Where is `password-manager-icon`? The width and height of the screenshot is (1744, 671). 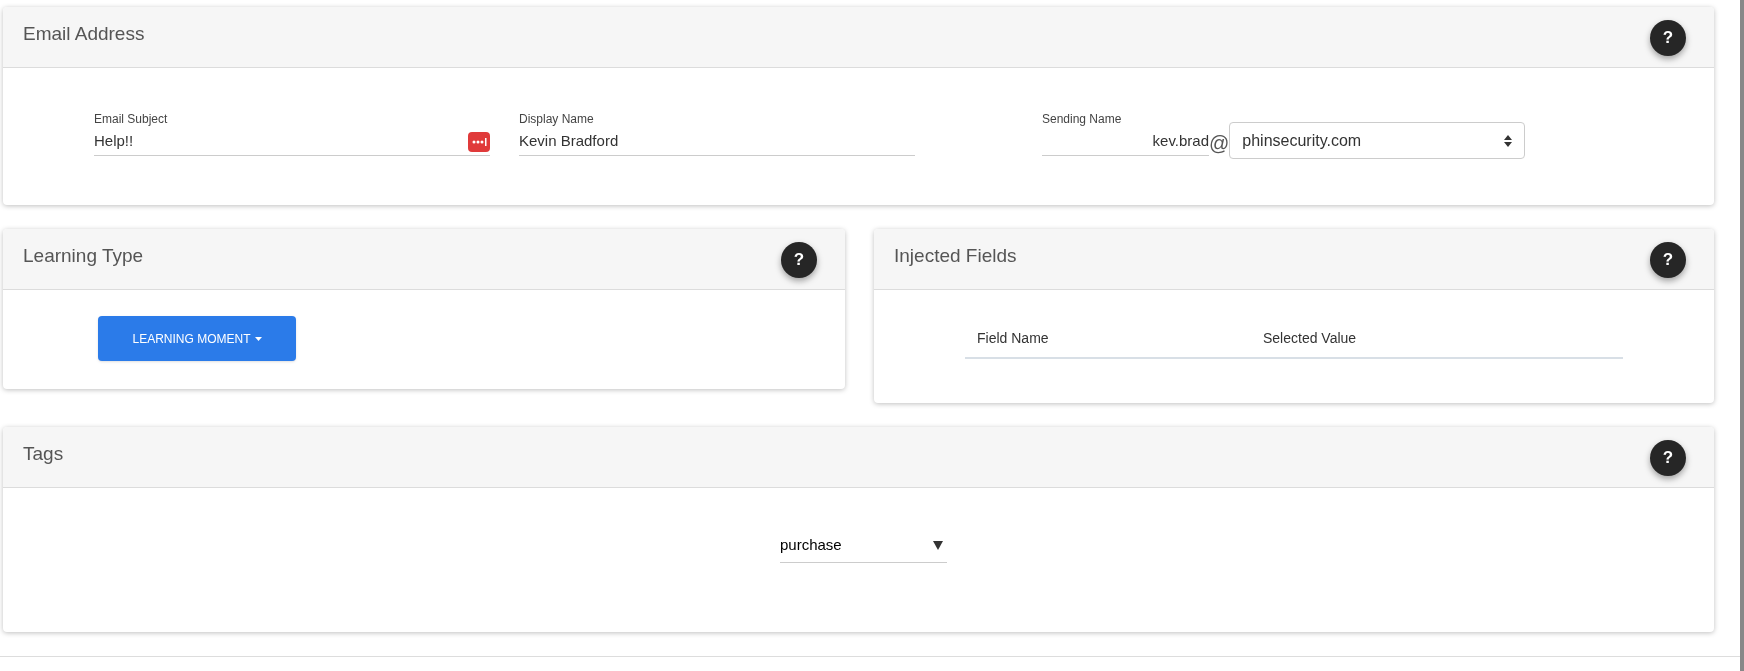
password-manager-icon is located at coordinates (479, 141).